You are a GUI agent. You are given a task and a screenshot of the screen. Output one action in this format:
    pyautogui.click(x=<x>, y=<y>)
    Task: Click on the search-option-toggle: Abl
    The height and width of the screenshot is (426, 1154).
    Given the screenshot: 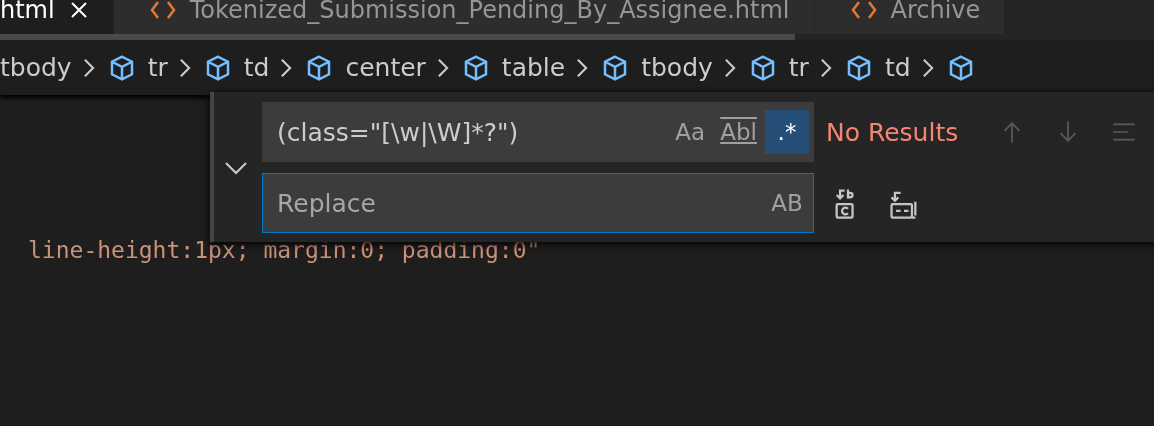 What is the action you would take?
    pyautogui.click(x=738, y=132)
    